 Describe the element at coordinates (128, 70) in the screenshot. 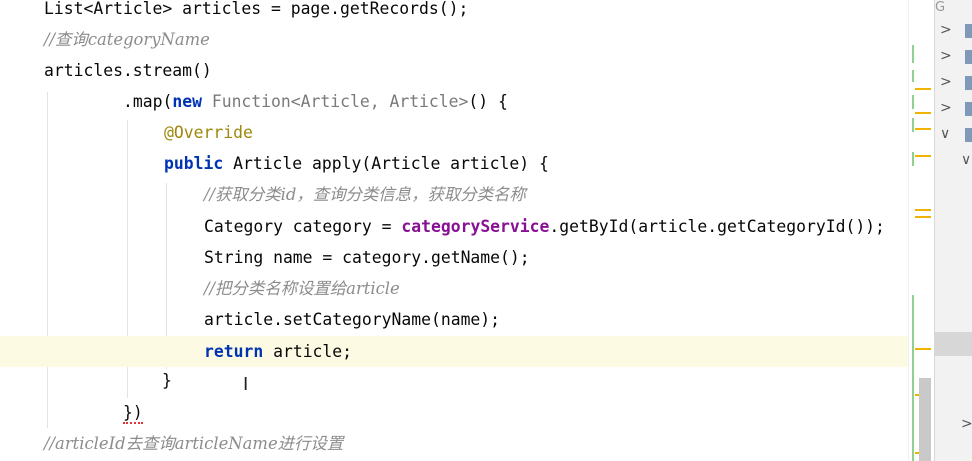

I see `code-text: articles.stream()` at that location.